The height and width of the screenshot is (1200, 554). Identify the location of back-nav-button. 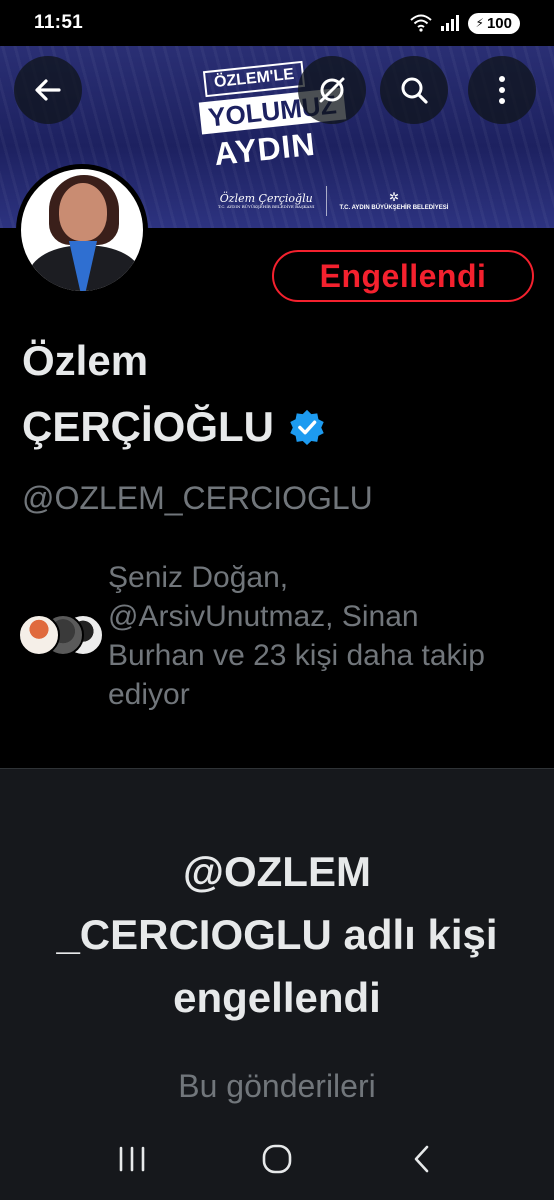
(422, 1159).